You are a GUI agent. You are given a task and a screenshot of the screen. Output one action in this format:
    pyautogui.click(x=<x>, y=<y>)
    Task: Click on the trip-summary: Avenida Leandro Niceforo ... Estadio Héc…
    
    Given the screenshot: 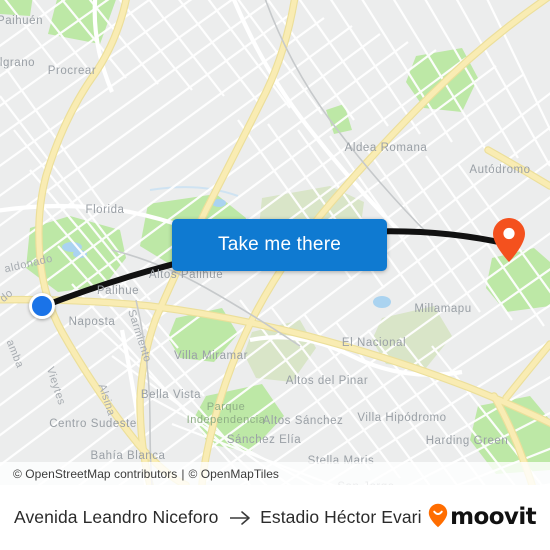 What is the action you would take?
    pyautogui.click(x=218, y=517)
    